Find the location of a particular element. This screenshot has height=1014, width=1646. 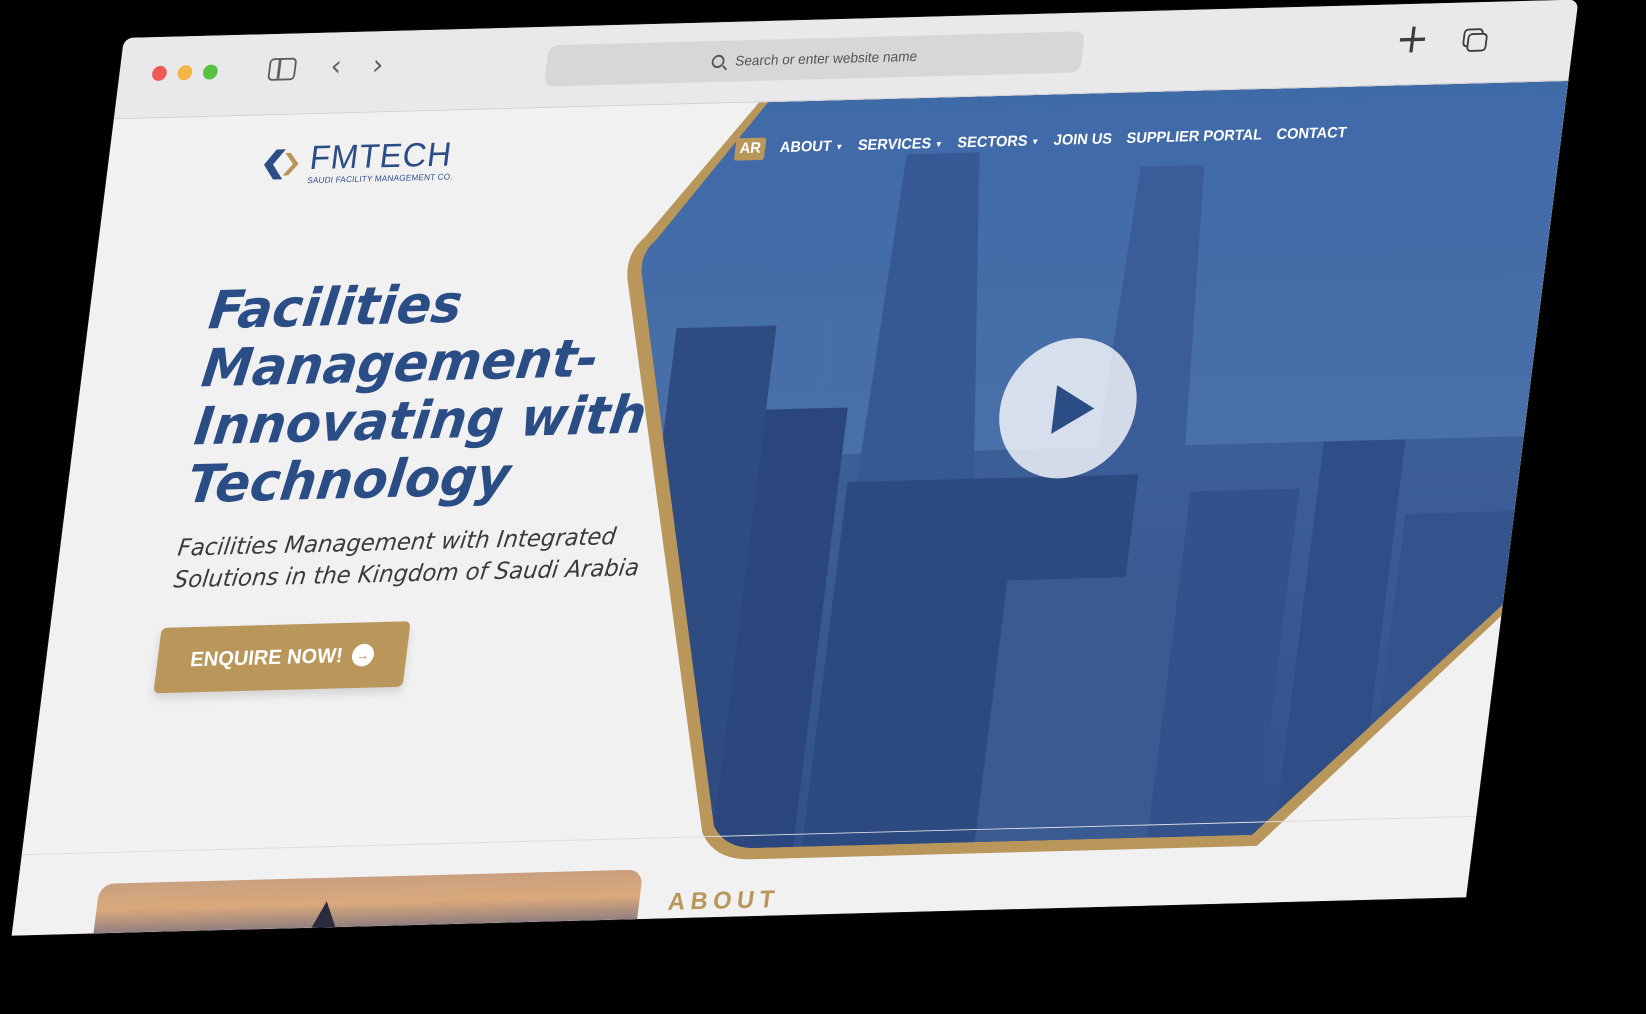

logo-name: FMTECH is located at coordinates (381, 155).